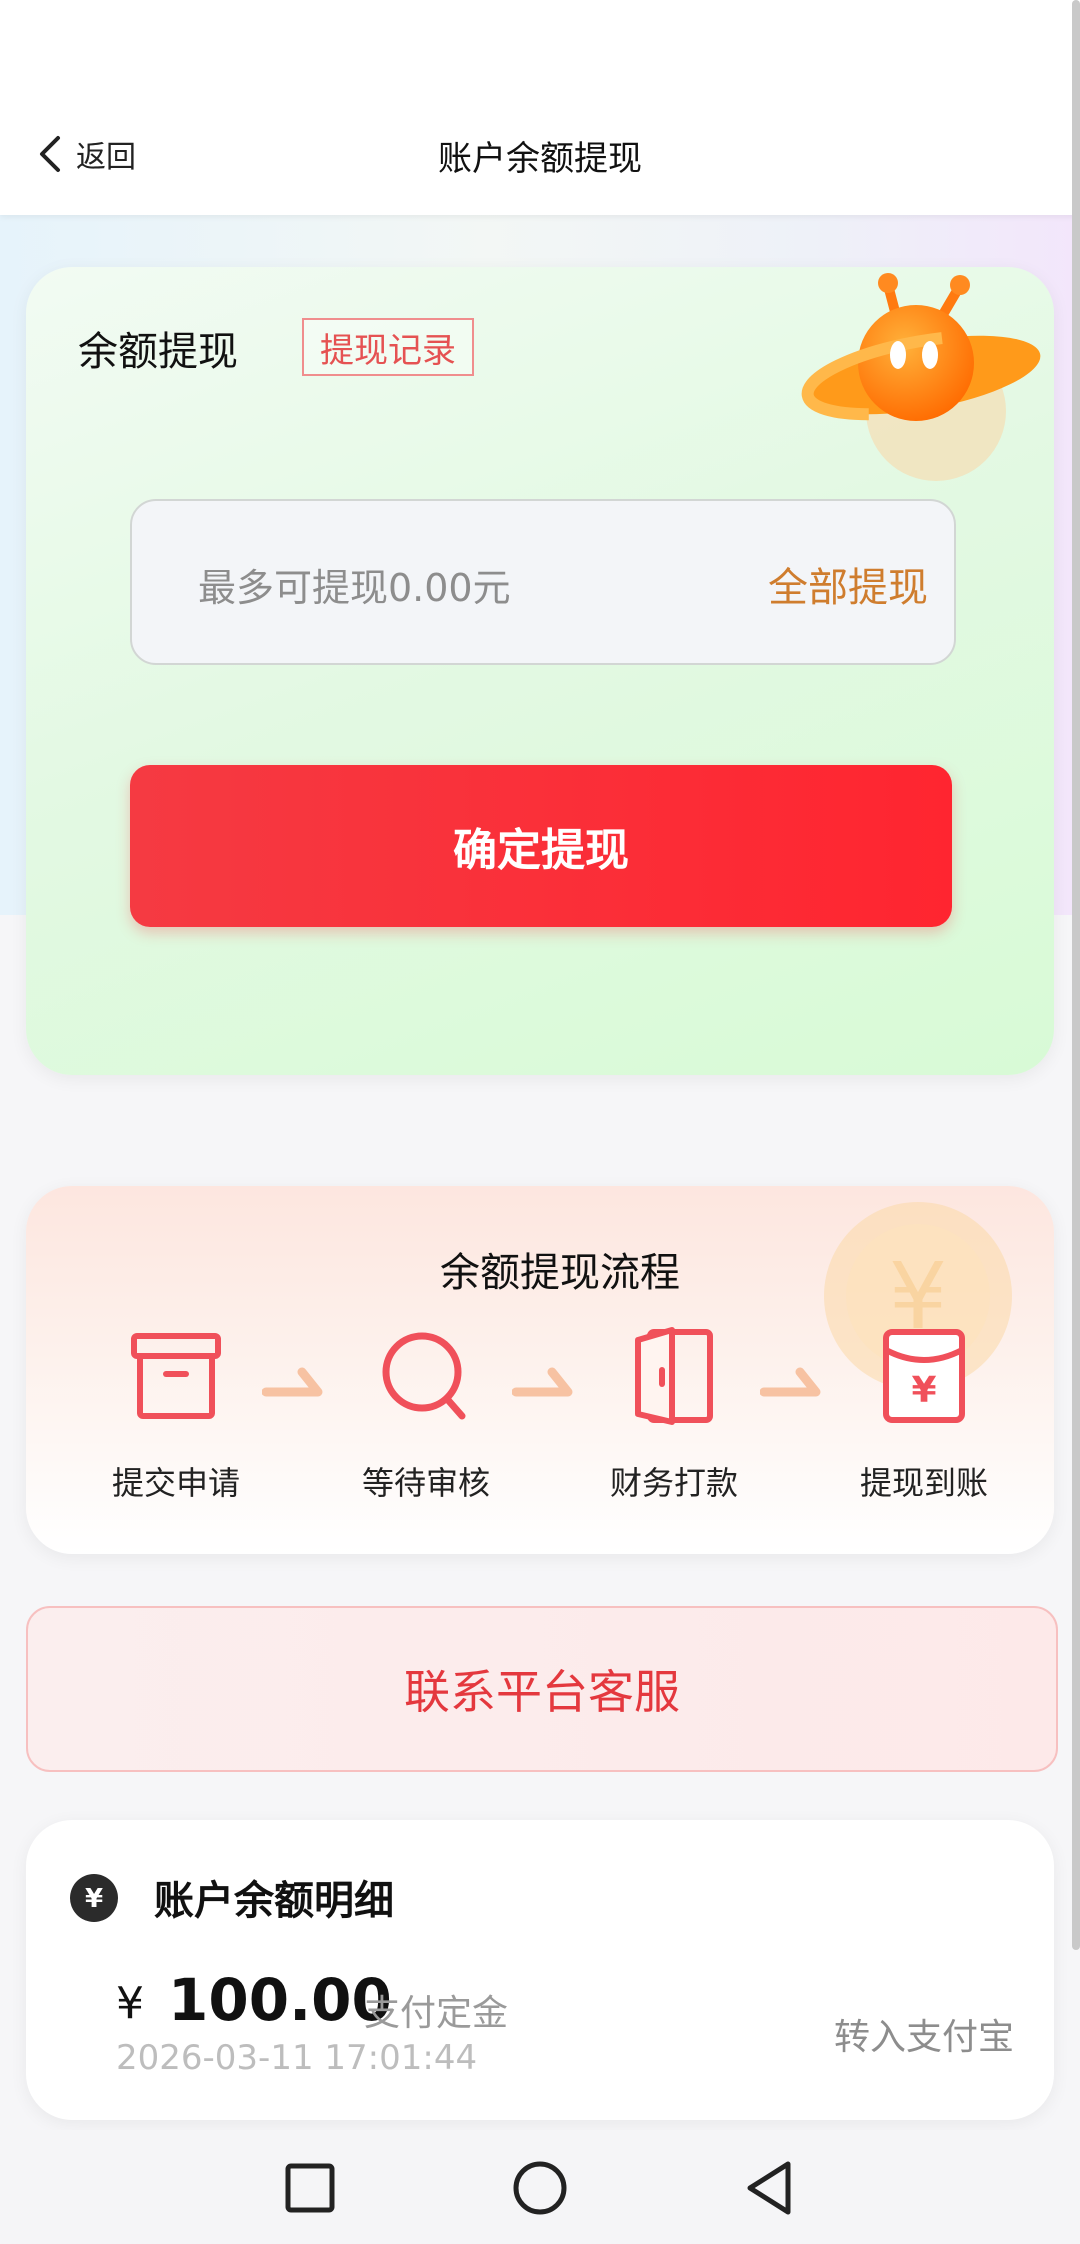  I want to click on home-circle-icon, so click(540, 2188).